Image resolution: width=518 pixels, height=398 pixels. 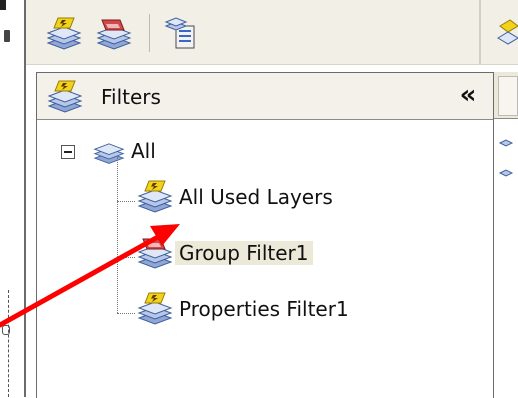 I want to click on tree-item-label: All, so click(x=143, y=151).